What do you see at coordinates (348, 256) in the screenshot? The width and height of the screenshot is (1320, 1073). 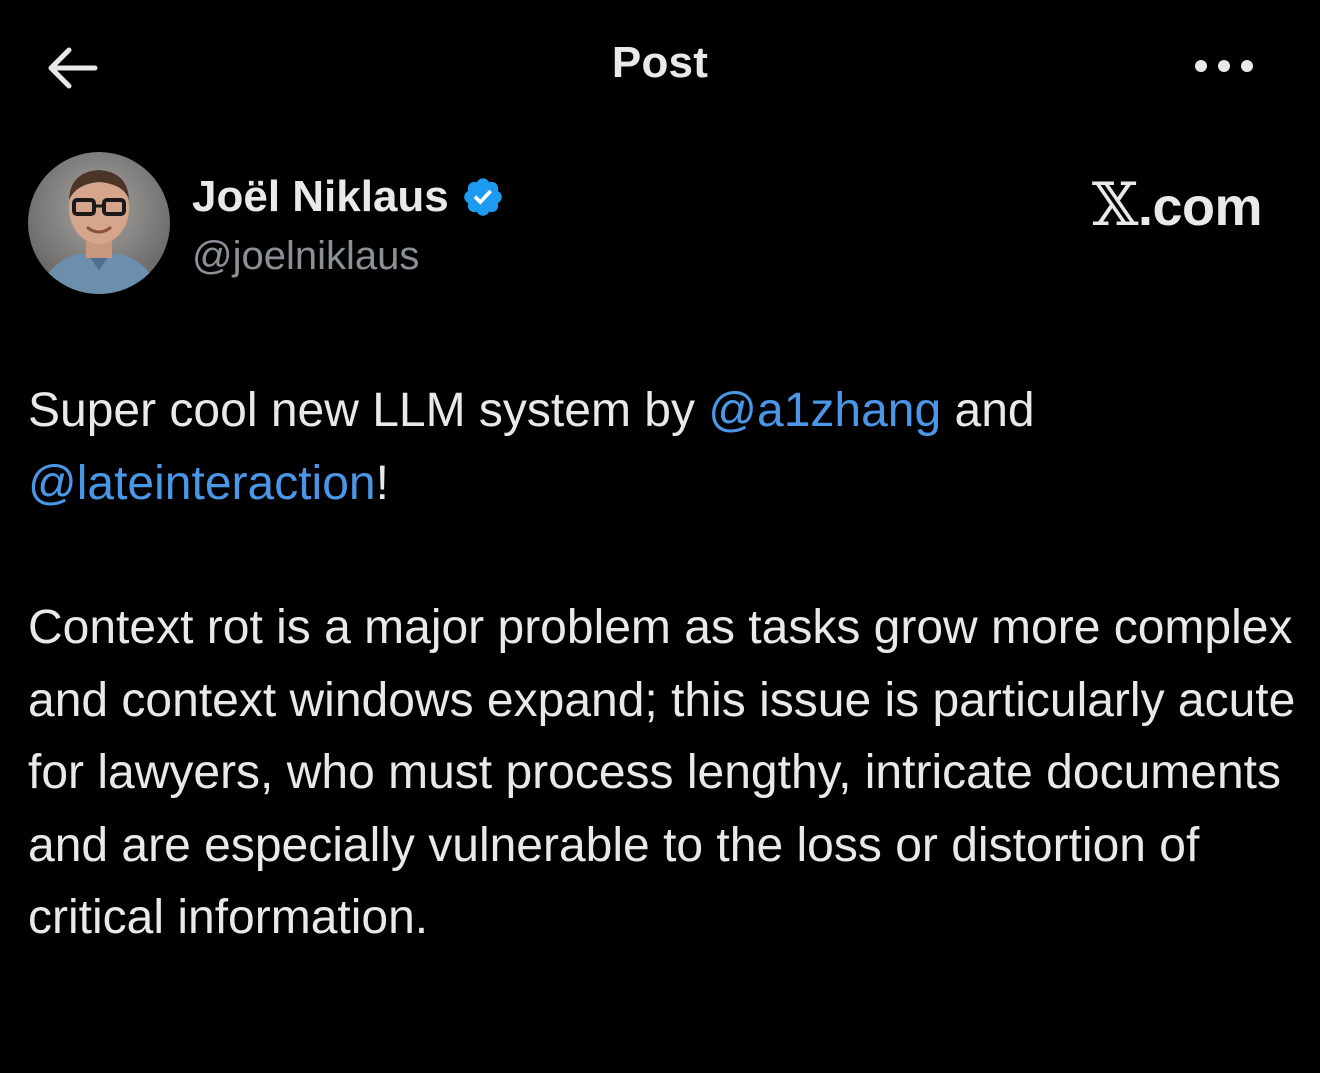 I see `user-handle: @joelniklaus` at bounding box center [348, 256].